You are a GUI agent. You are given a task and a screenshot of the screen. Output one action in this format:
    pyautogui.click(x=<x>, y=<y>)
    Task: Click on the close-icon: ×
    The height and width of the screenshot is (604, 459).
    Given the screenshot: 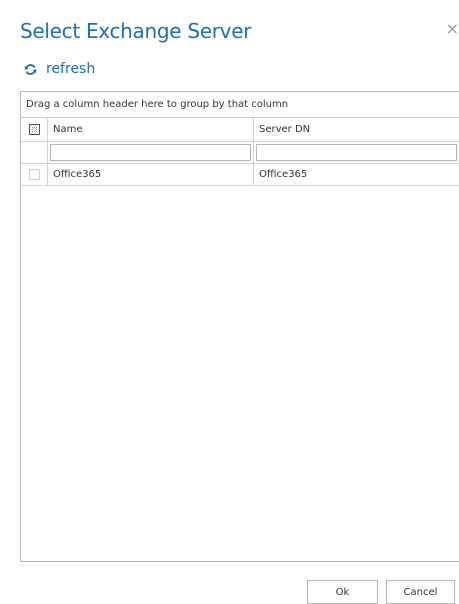 What is the action you would take?
    pyautogui.click(x=452, y=29)
    